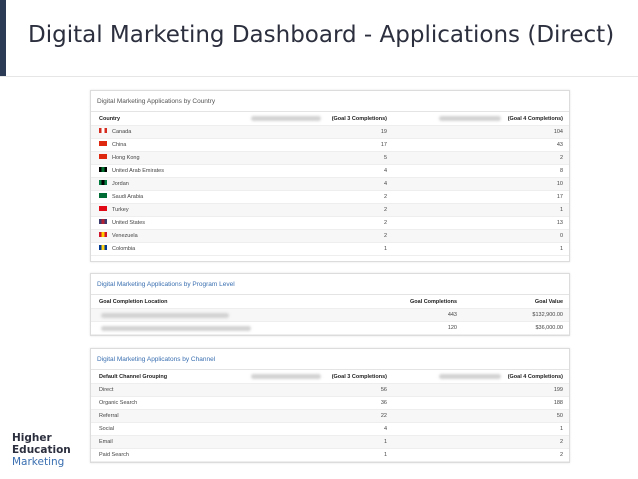 Image resolution: width=638 pixels, height=479 pixels. Describe the element at coordinates (359, 377) in the screenshot. I see `channel-header-goal-3: (Goal 3 Completions)` at that location.